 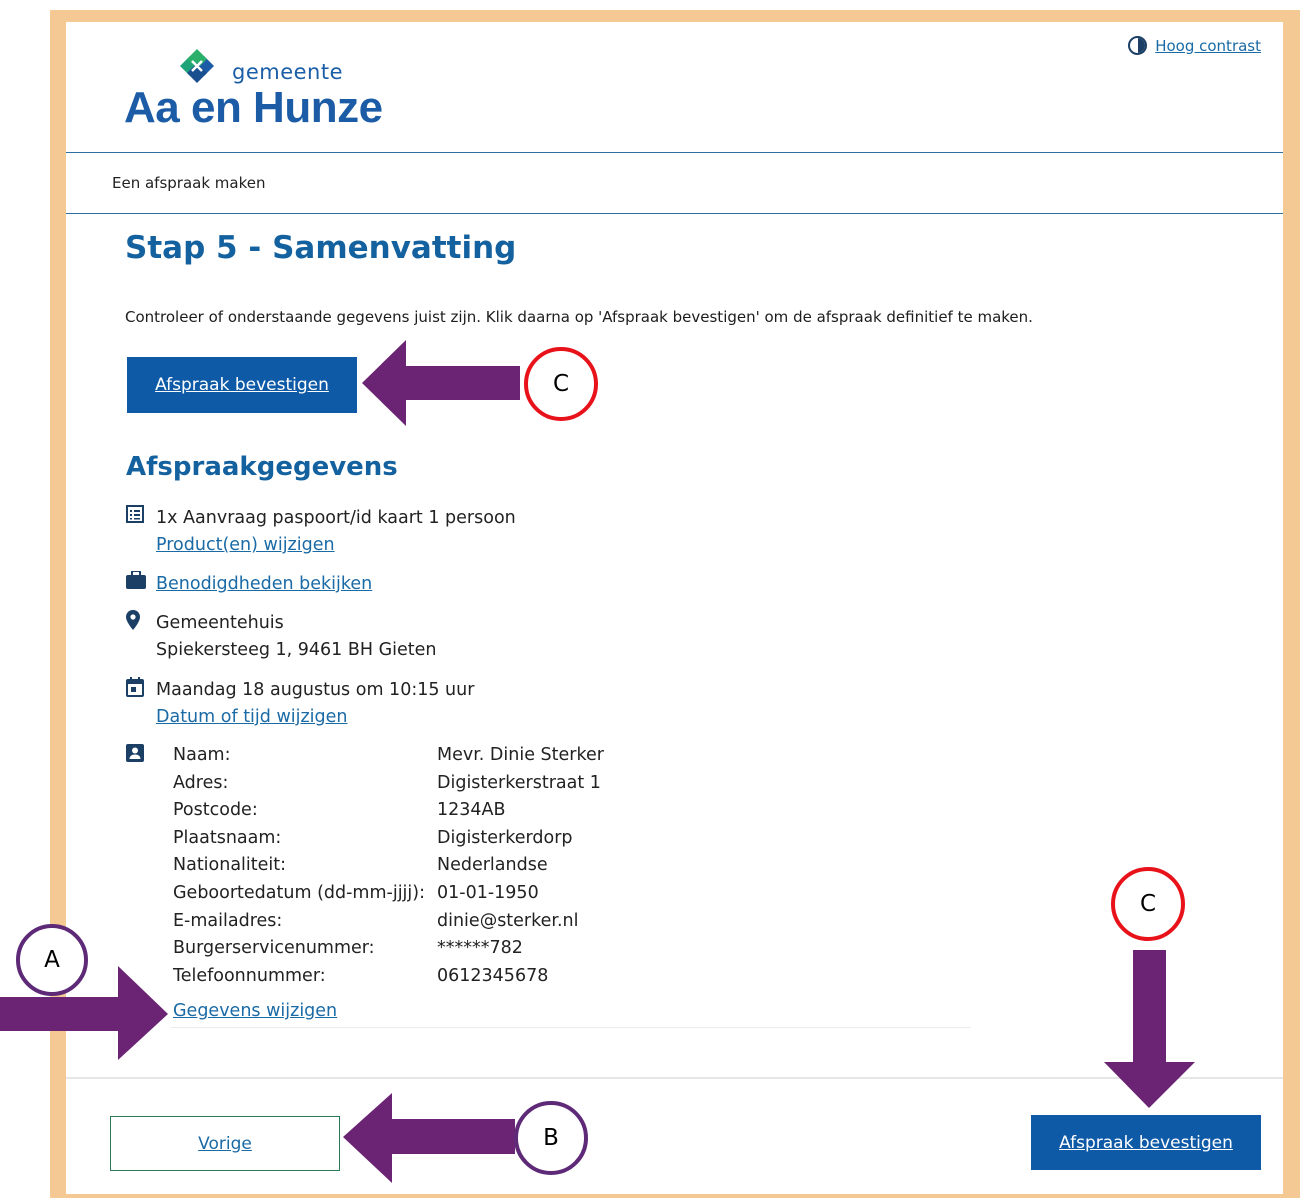 What do you see at coordinates (388, 949) in the screenshot?
I see `detail-row: Burgerservicenummer: ******782` at bounding box center [388, 949].